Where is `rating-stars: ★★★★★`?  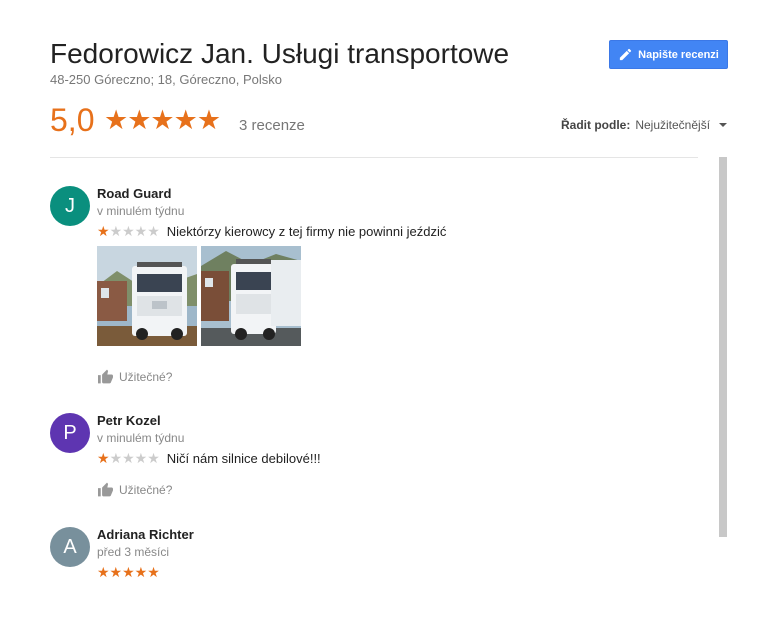
rating-stars: ★★★★★ is located at coordinates (162, 120).